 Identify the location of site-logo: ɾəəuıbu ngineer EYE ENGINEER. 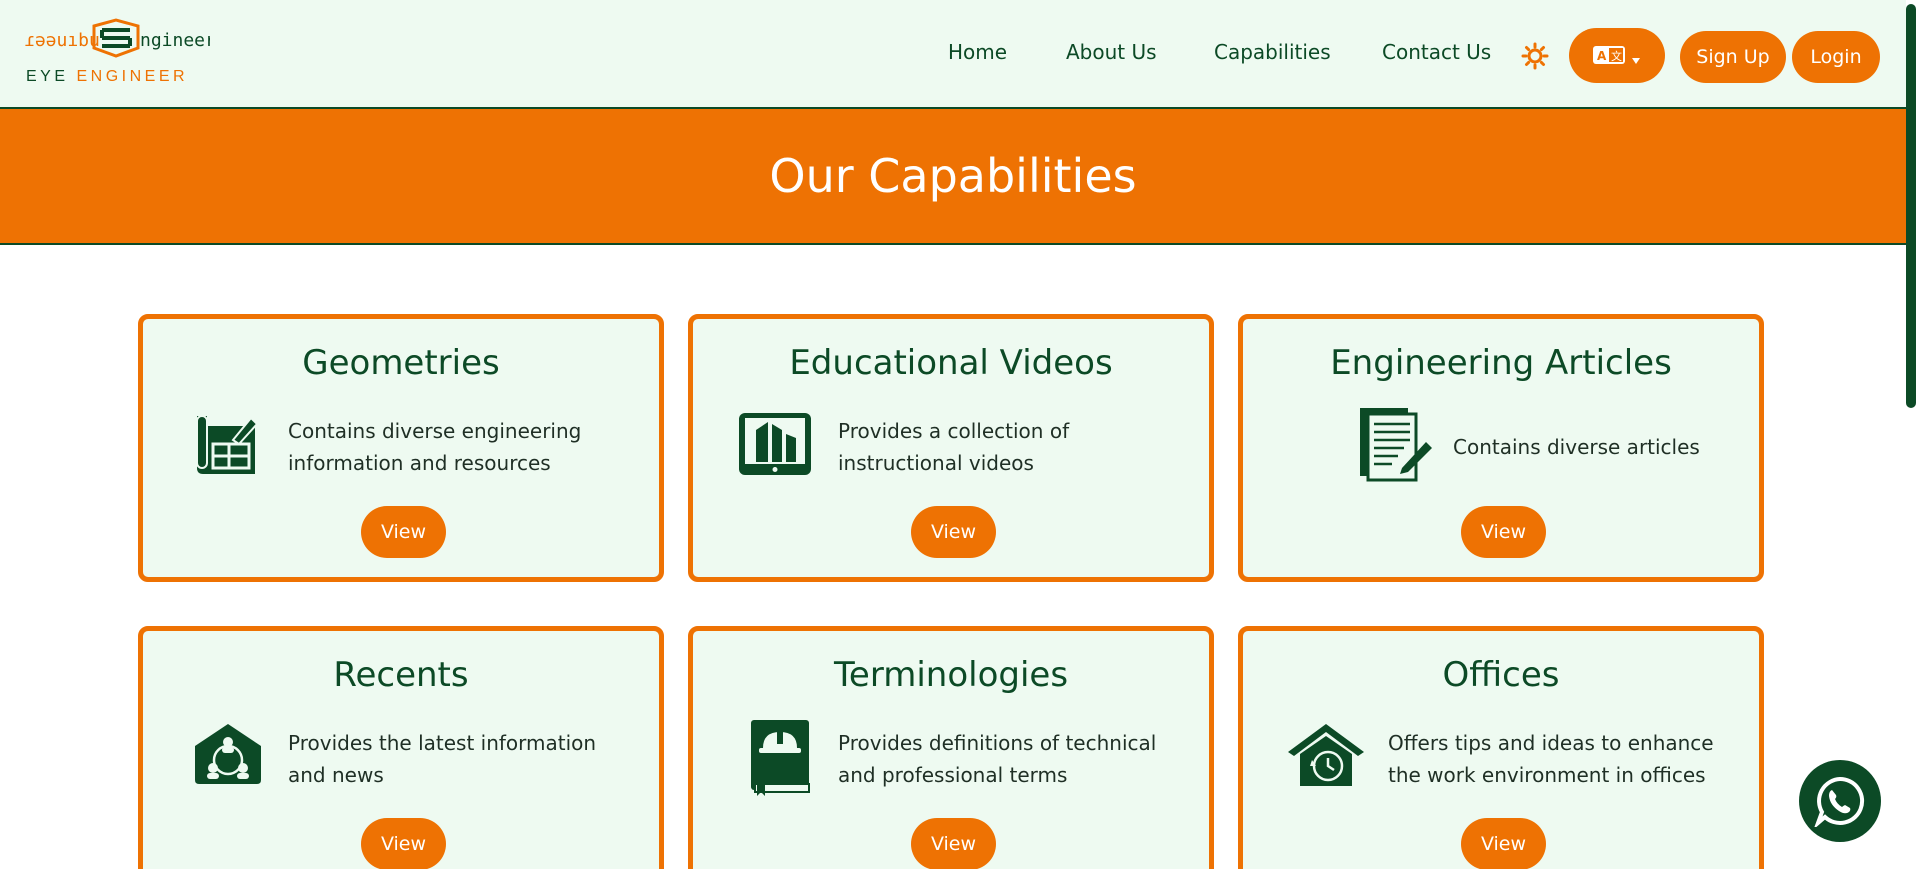
(117, 54).